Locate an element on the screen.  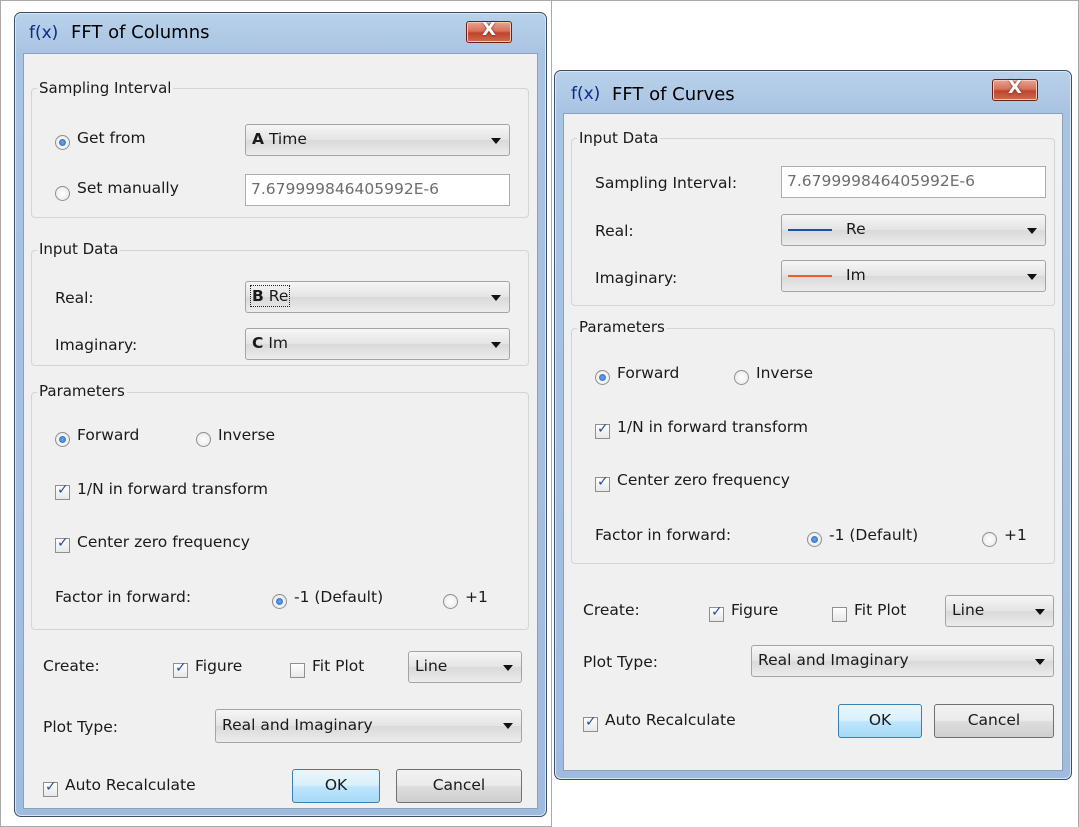
set-manually-label: Set manually is located at coordinates (128, 188).